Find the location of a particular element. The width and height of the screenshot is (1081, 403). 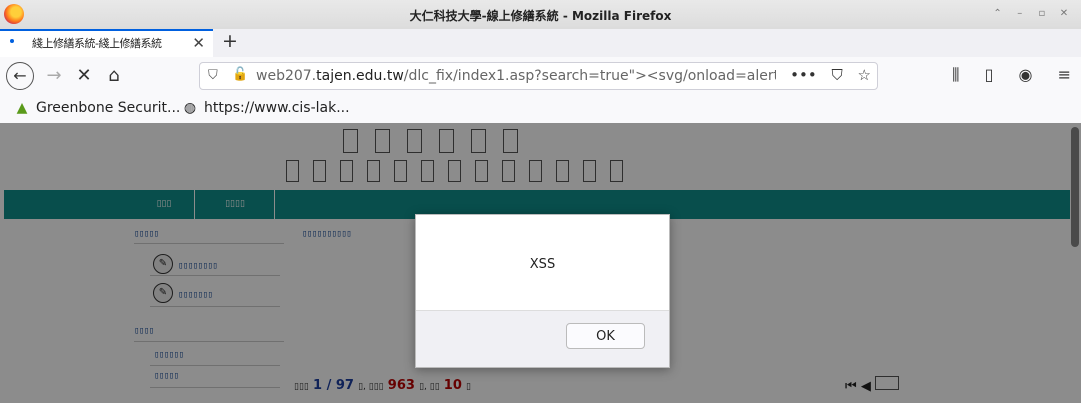

alert-footer: OK is located at coordinates (542, 338).